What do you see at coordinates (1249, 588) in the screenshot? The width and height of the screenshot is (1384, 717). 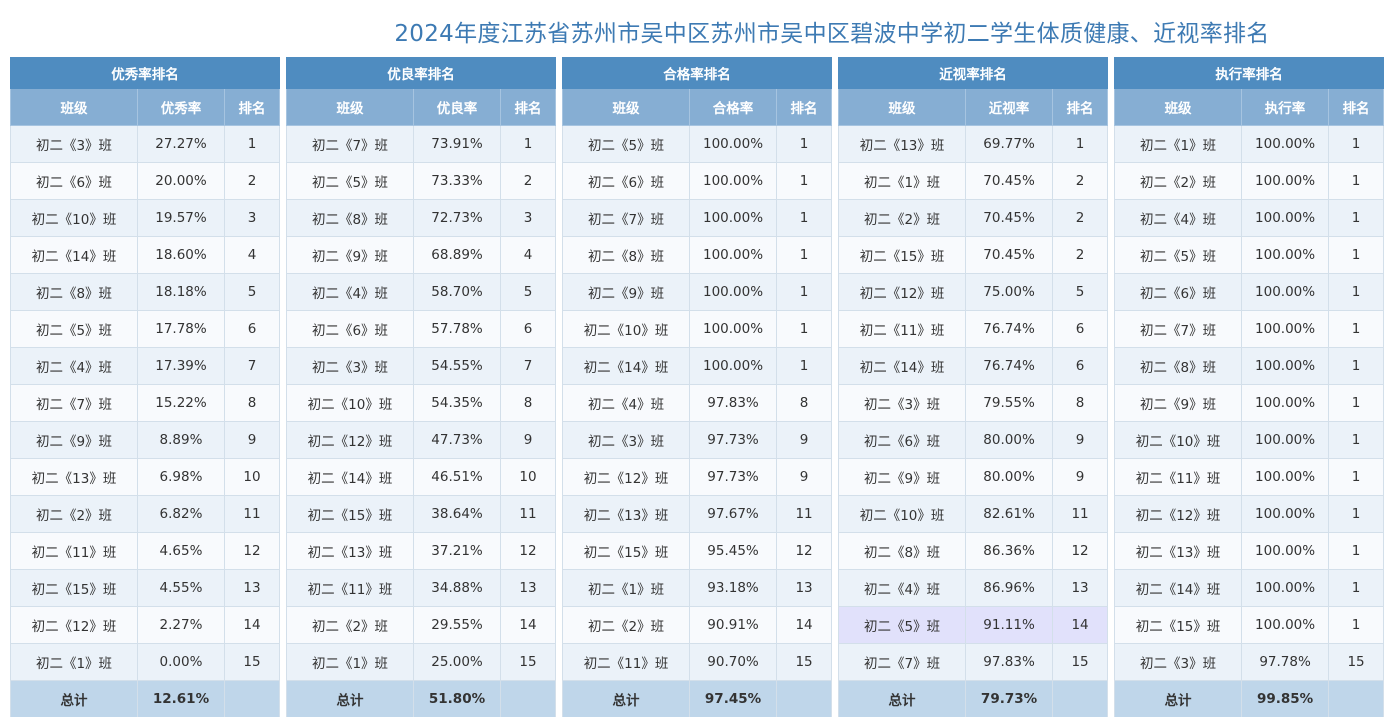 I see `table-row: 初二《14》班 100.00% 1` at bounding box center [1249, 588].